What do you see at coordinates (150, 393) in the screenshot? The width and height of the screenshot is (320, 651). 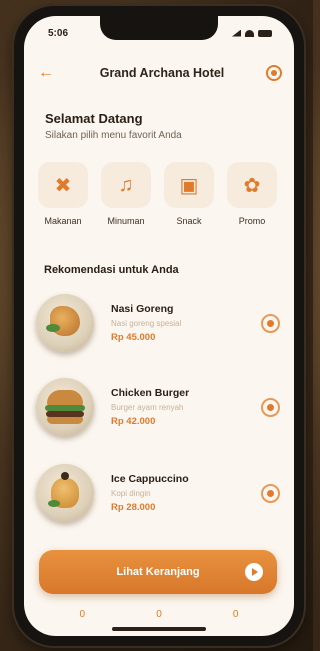 I see `item-name: Chicken Burger` at bounding box center [150, 393].